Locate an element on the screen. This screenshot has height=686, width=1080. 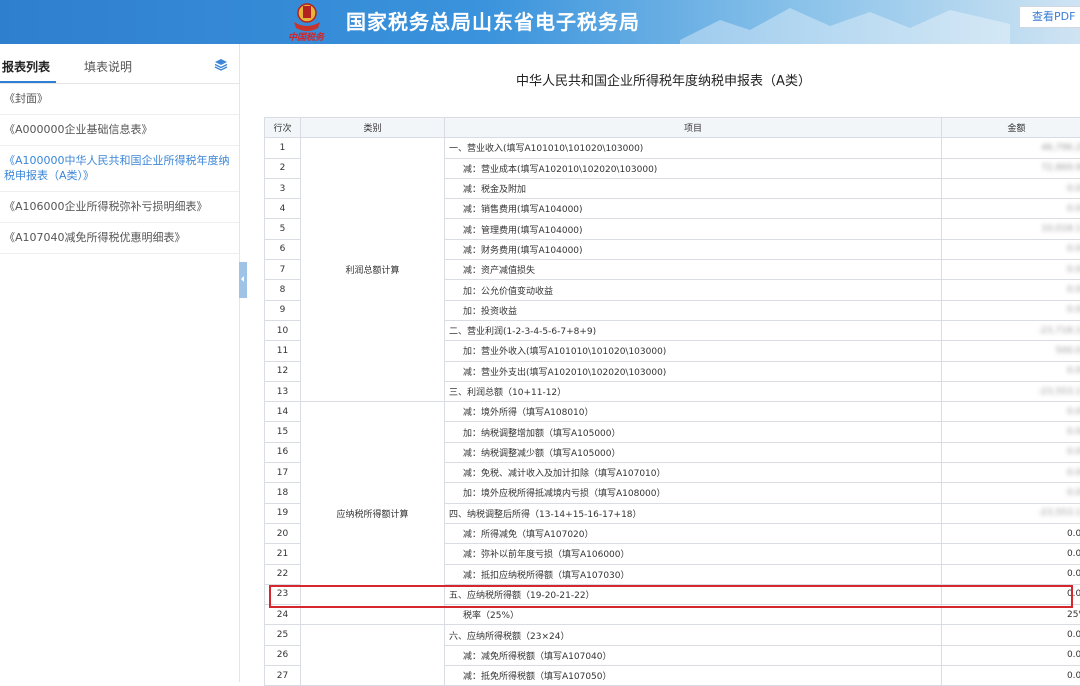
item-label: 减：抵扣应纳税所得额（填写A107030） is located at coordinates (693, 574).